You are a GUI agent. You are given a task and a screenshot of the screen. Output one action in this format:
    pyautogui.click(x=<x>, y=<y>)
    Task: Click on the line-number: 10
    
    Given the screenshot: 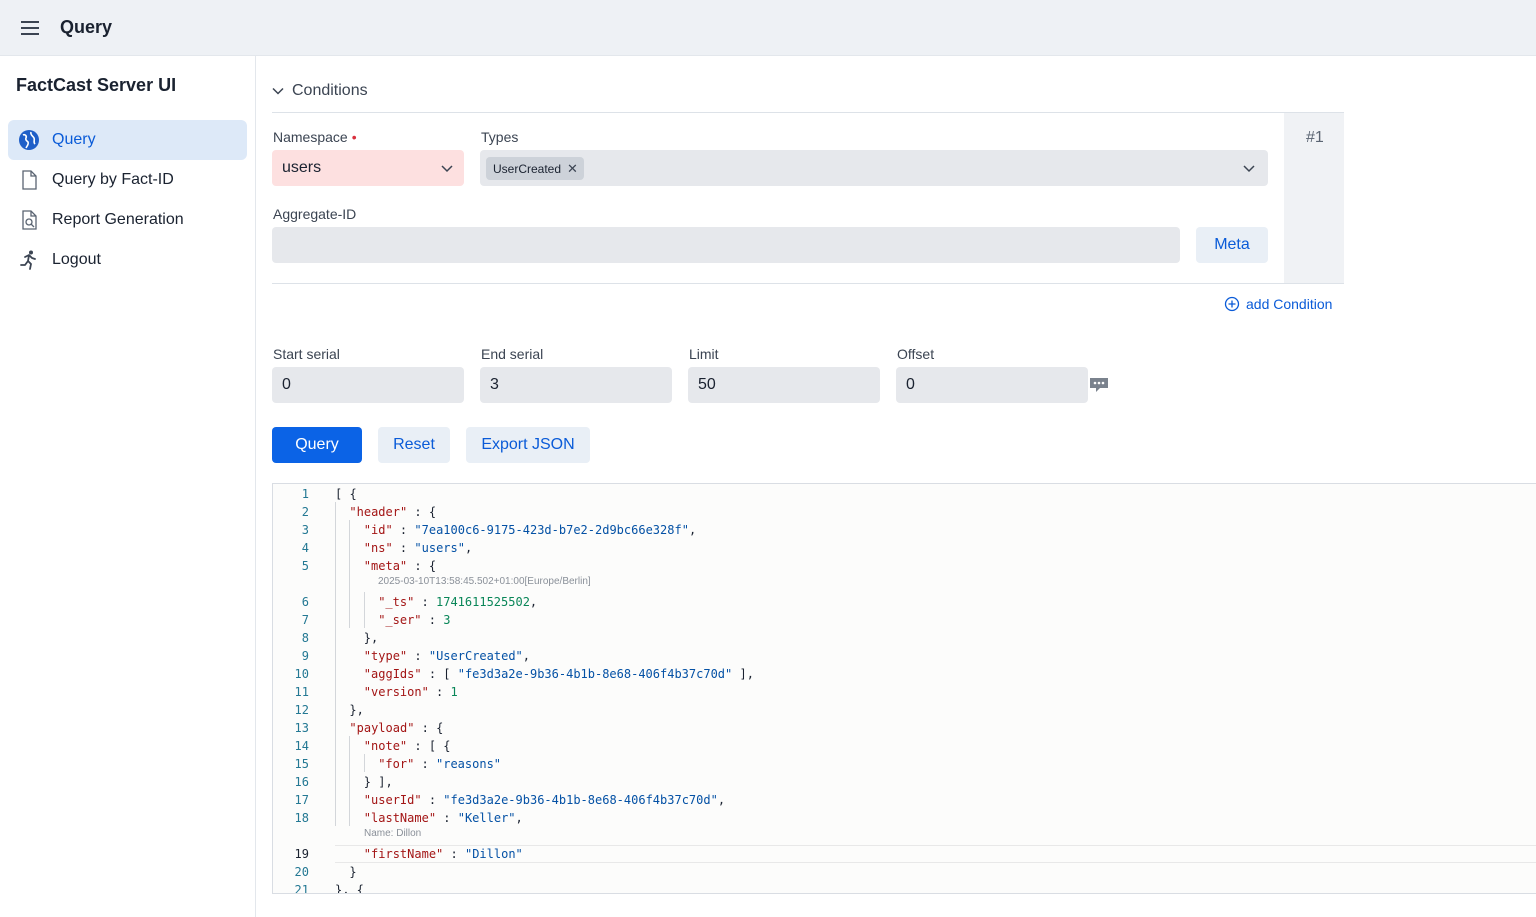 What is the action you would take?
    pyautogui.click(x=301, y=674)
    